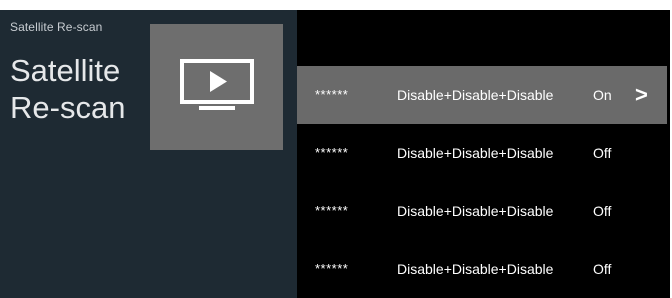 The width and height of the screenshot is (672, 298). I want to click on tv-play-icon, so click(217, 84).